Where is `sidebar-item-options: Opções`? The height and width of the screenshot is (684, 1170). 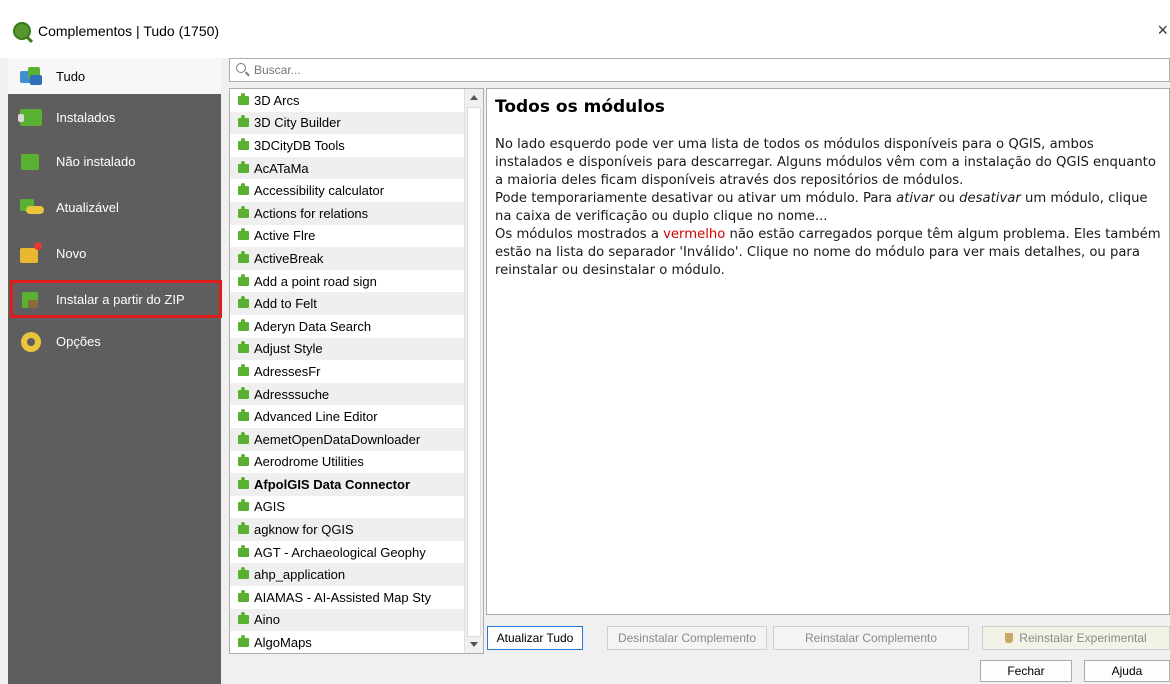
sidebar-item-options: Opções is located at coordinates (114, 341).